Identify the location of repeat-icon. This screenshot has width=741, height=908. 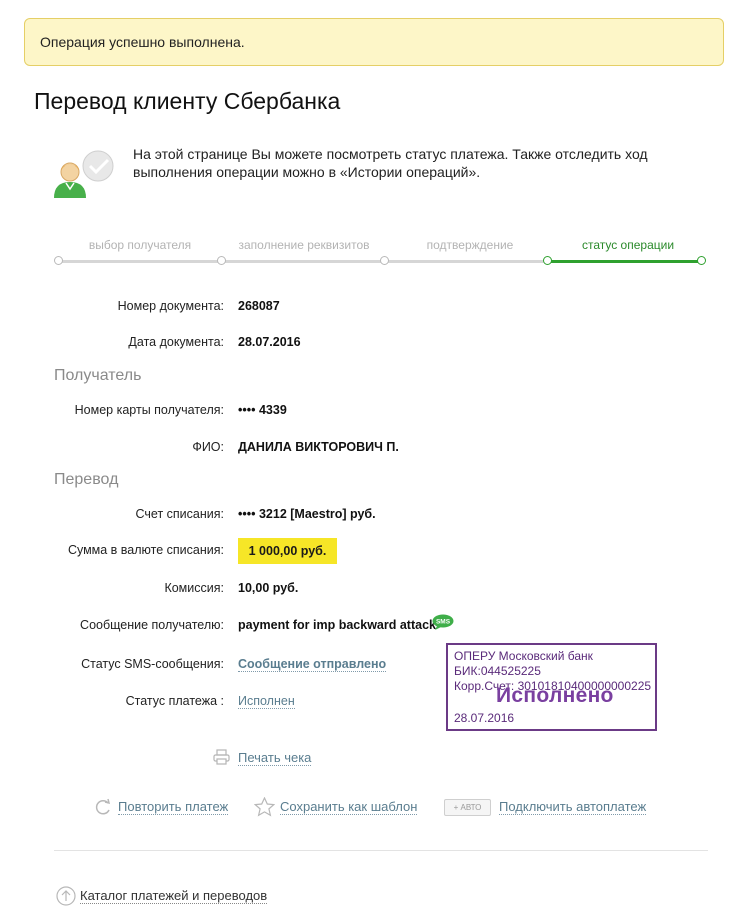
(103, 806).